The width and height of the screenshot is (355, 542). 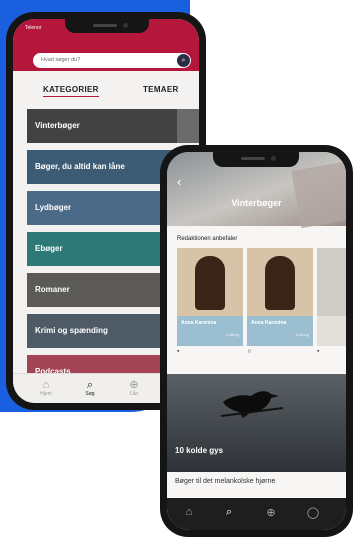 I want to click on category-label: Ebøger, so click(x=49, y=248).